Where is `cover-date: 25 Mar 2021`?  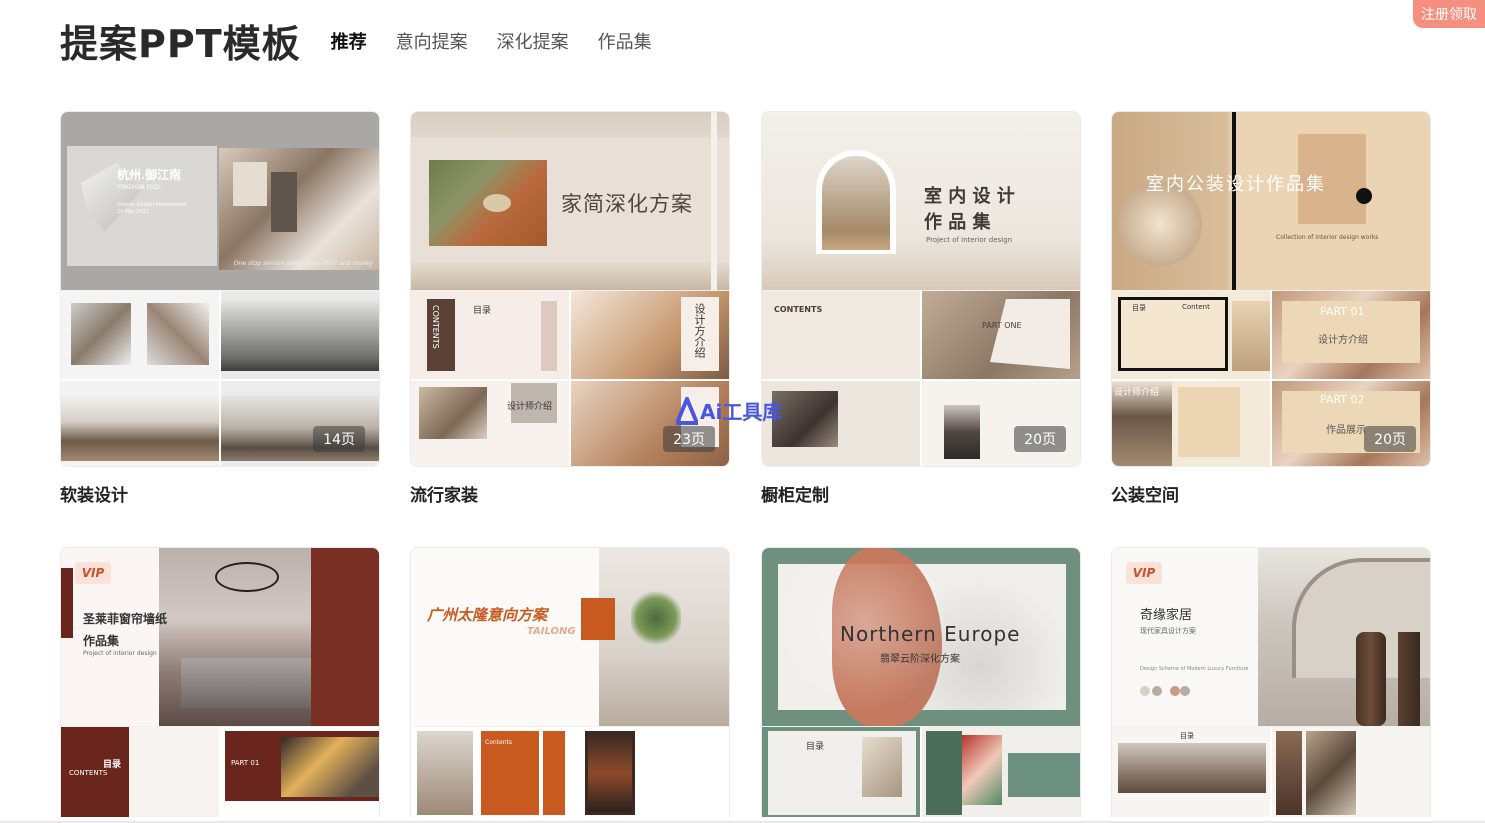 cover-date: 25 Mar 2021 is located at coordinates (133, 212).